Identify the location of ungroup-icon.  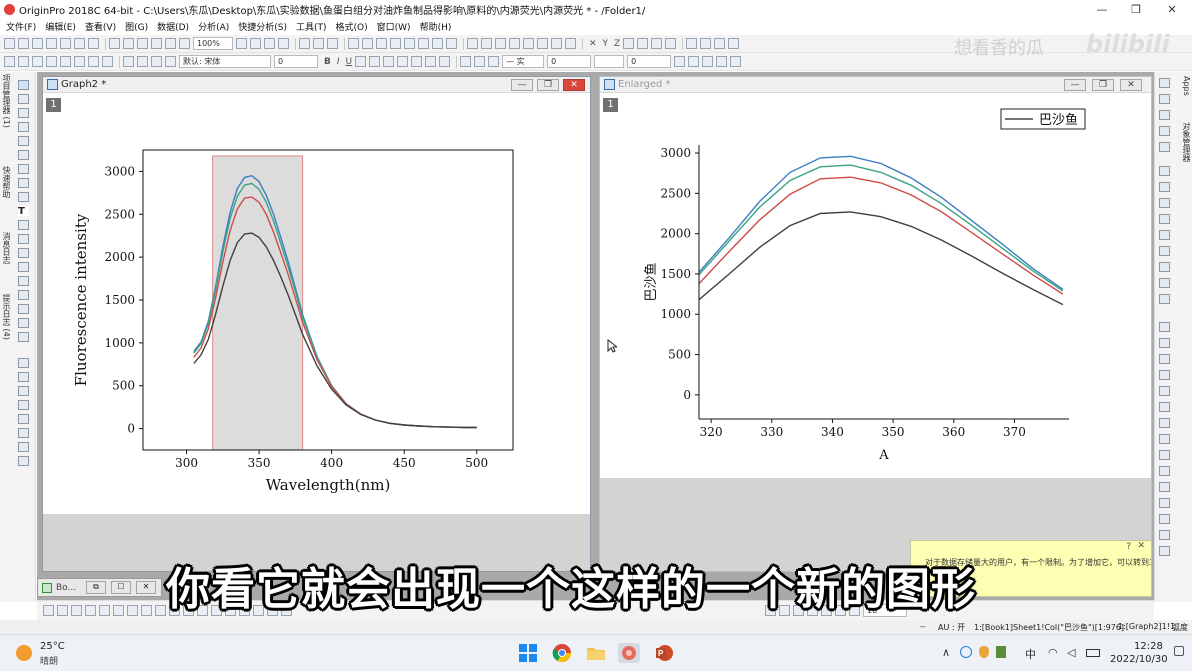
(1164, 455).